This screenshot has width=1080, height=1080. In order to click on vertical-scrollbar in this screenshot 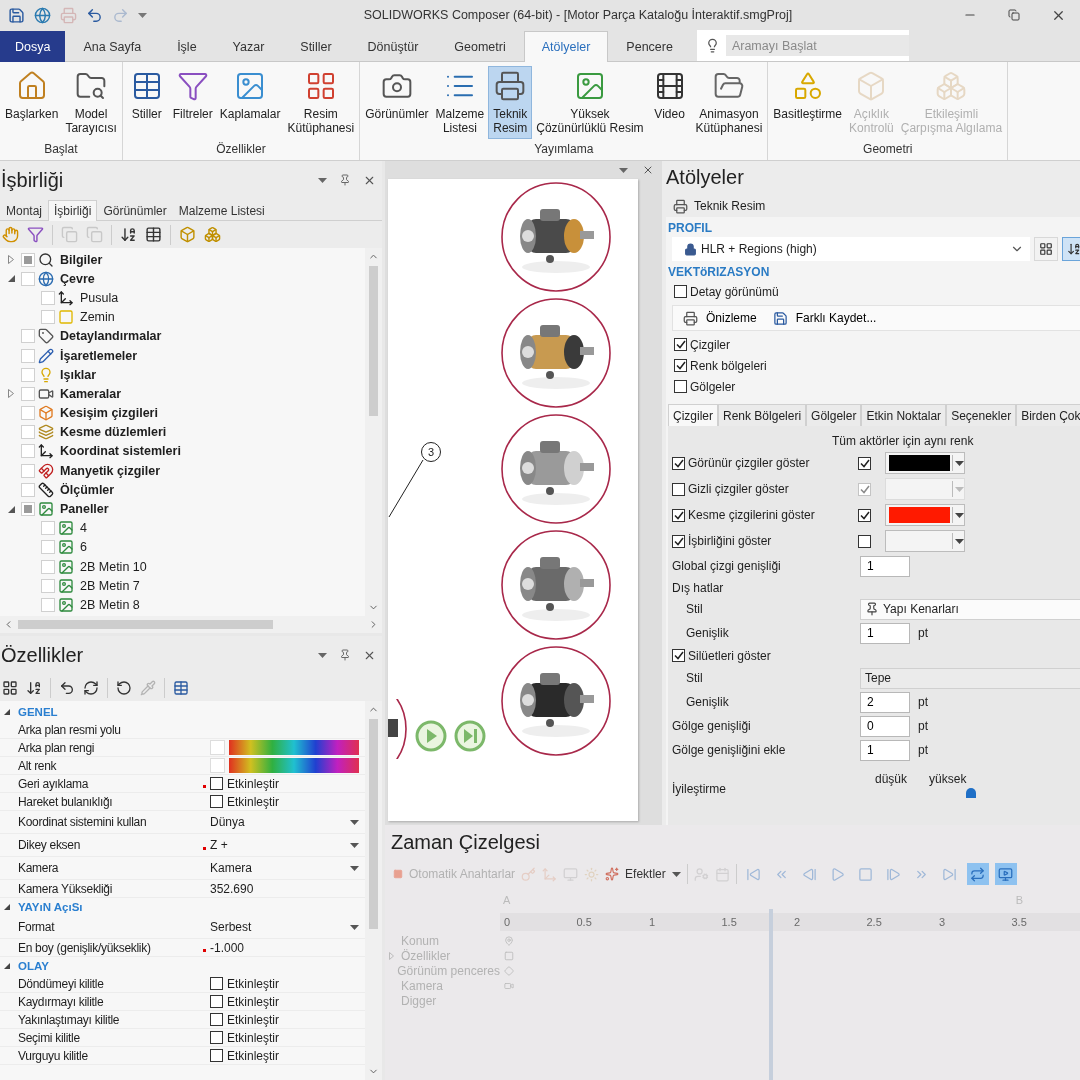, I will do `click(373, 432)`.